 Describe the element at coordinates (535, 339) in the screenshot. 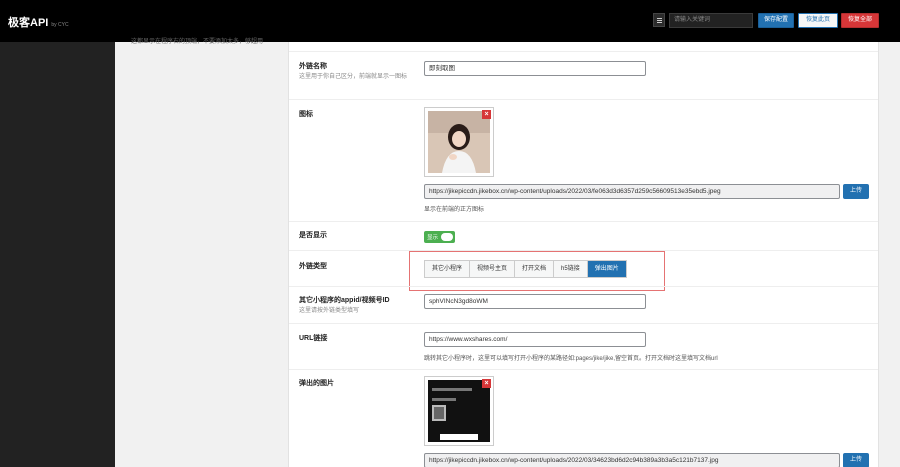

I see `url-link-input: https://www.wxshares.com/` at that location.